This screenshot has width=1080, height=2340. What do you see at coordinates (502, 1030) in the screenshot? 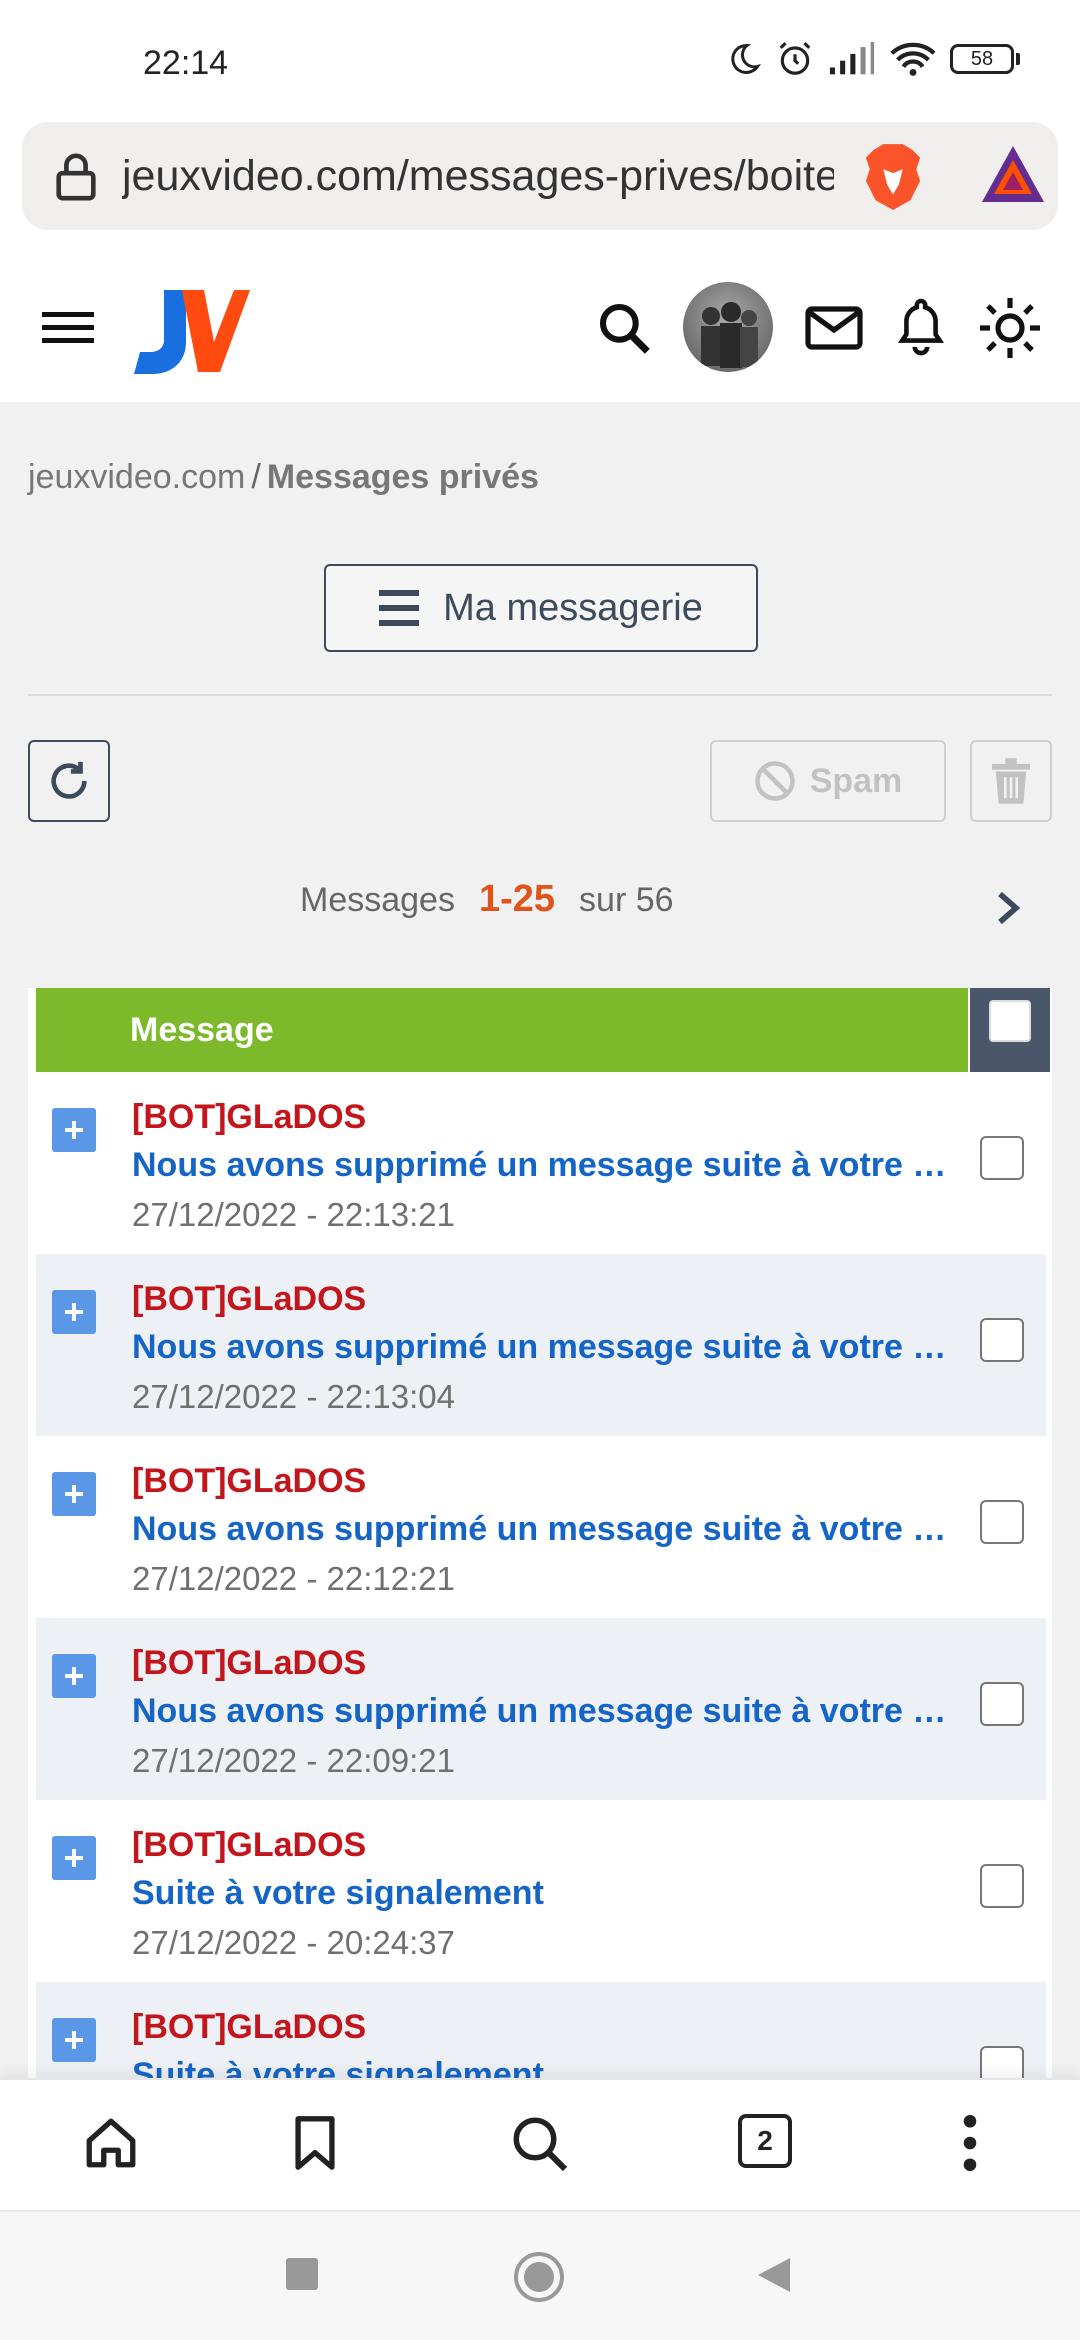
I see `column-header-message: Message` at bounding box center [502, 1030].